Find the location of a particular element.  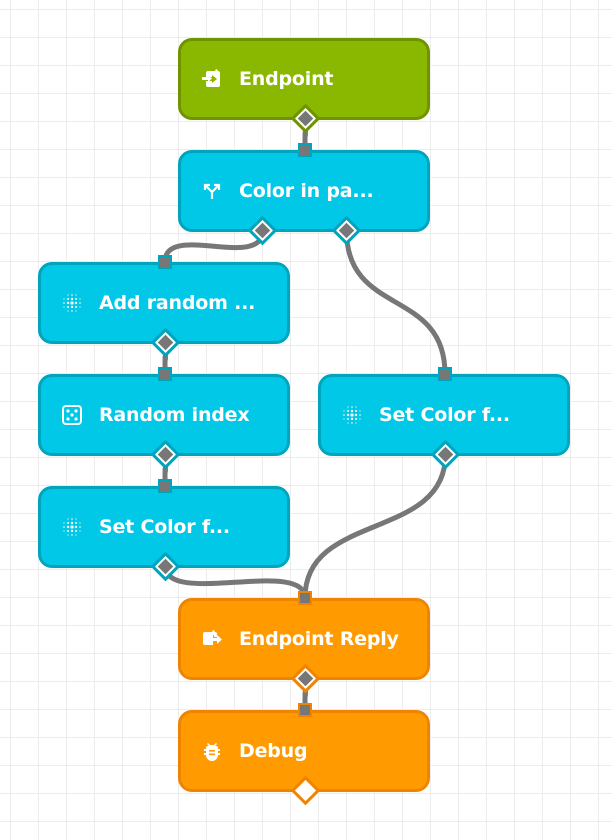

node-label: Endpoint Reply is located at coordinates (319, 639).